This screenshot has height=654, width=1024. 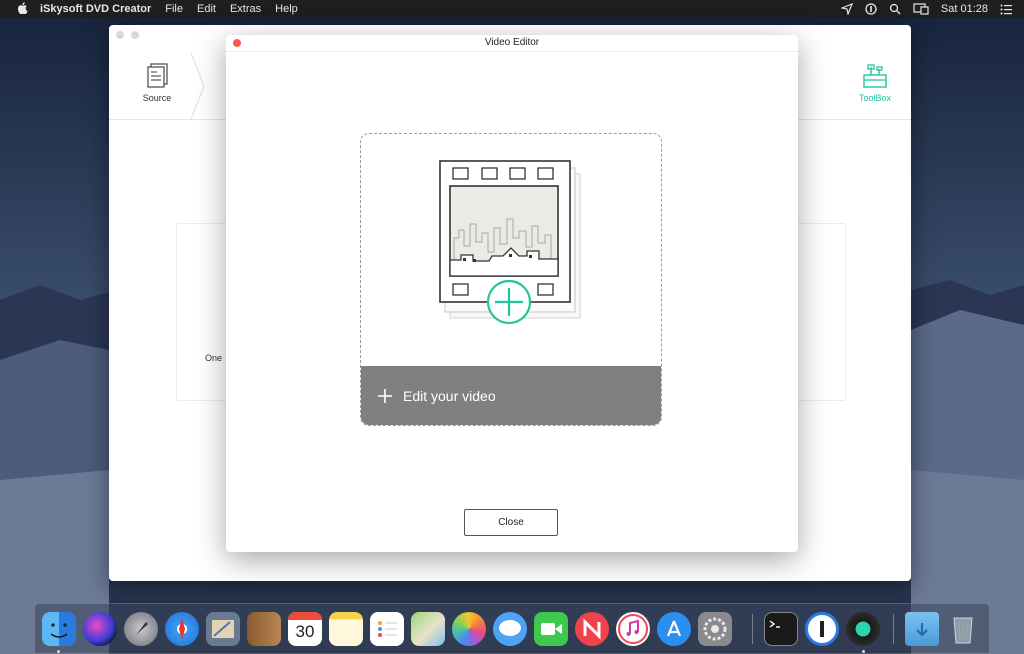 What do you see at coordinates (237, 43) in the screenshot?
I see `dialog-close-dot` at bounding box center [237, 43].